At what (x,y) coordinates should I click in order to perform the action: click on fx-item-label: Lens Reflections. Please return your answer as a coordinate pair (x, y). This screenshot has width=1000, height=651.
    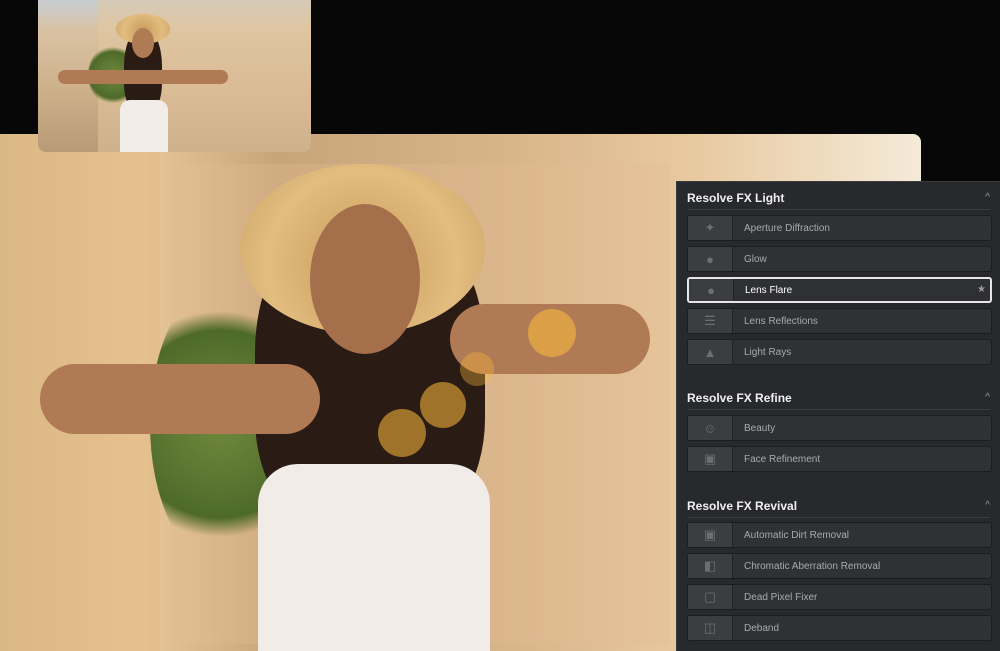
    Looking at the image, I should click on (781, 321).